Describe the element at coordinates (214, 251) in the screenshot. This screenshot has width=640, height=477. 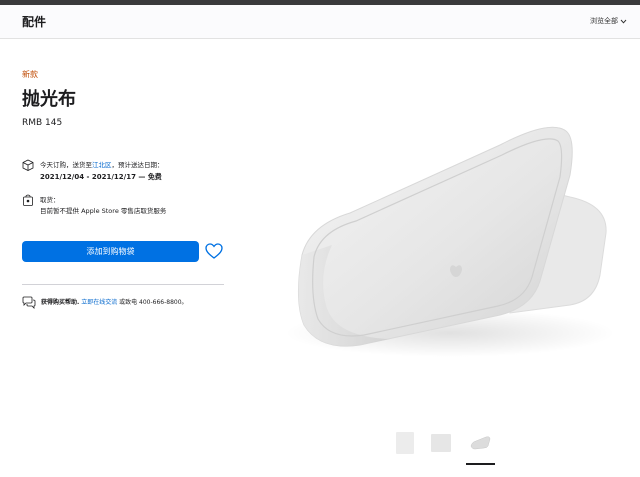
I see `favorite-heart-icon` at that location.